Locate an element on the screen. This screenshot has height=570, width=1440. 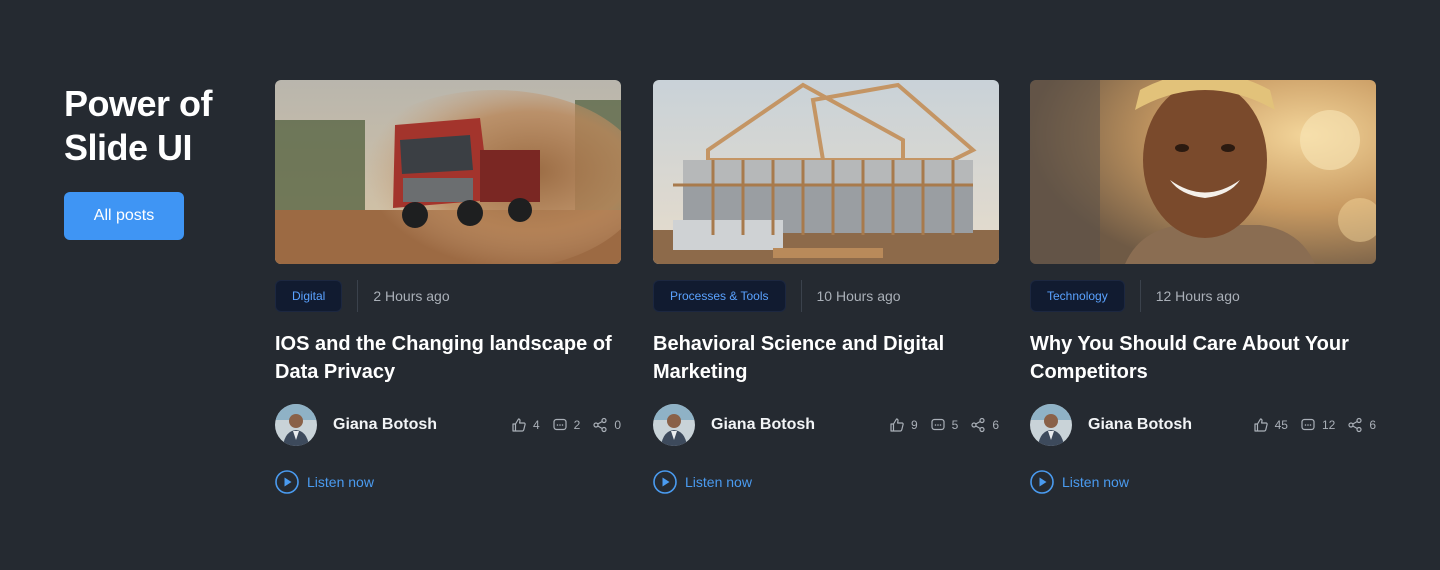
comments-stat: 2 is located at coordinates (566, 425).